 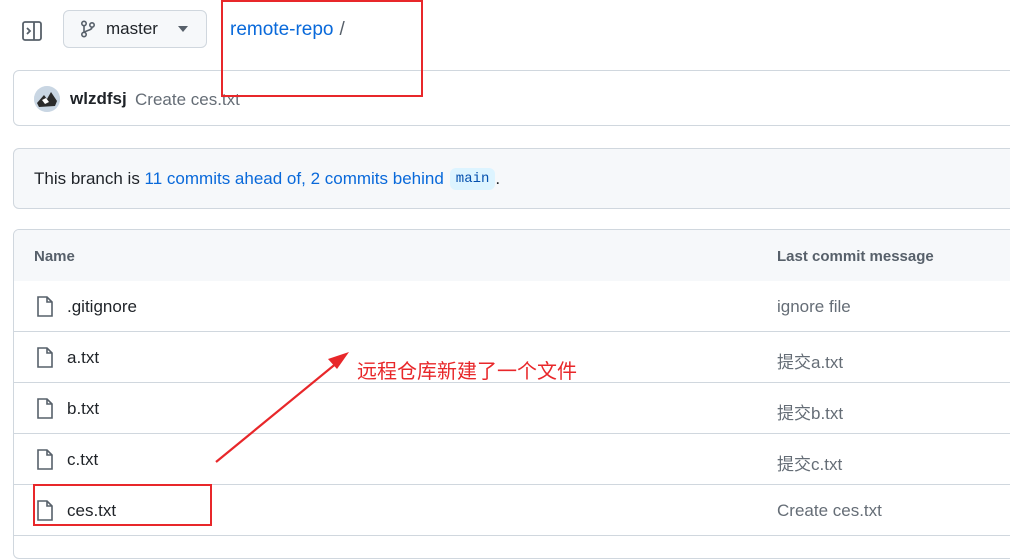 What do you see at coordinates (467, 372) in the screenshot?
I see `annotation-text: 远程仓库新建了一个文件` at bounding box center [467, 372].